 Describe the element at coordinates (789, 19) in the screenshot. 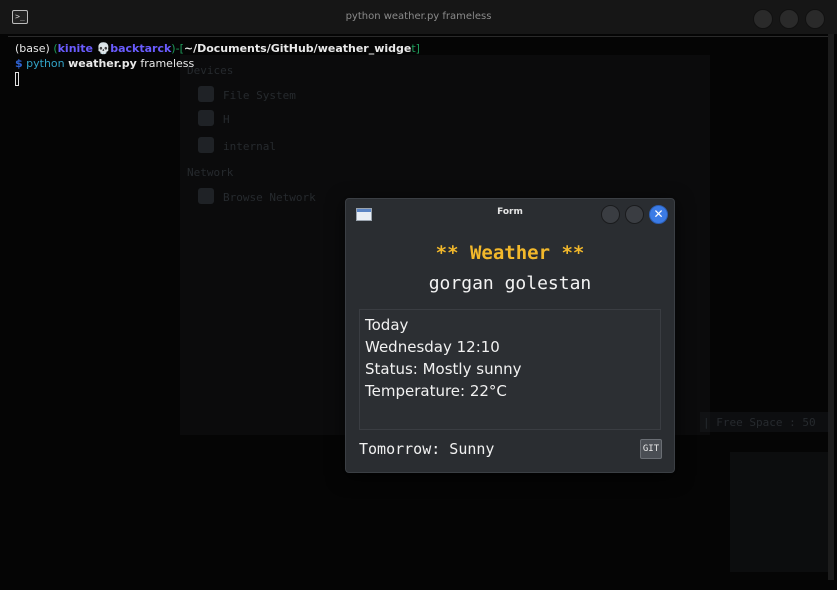

I see `terminal-maximize-button` at that location.